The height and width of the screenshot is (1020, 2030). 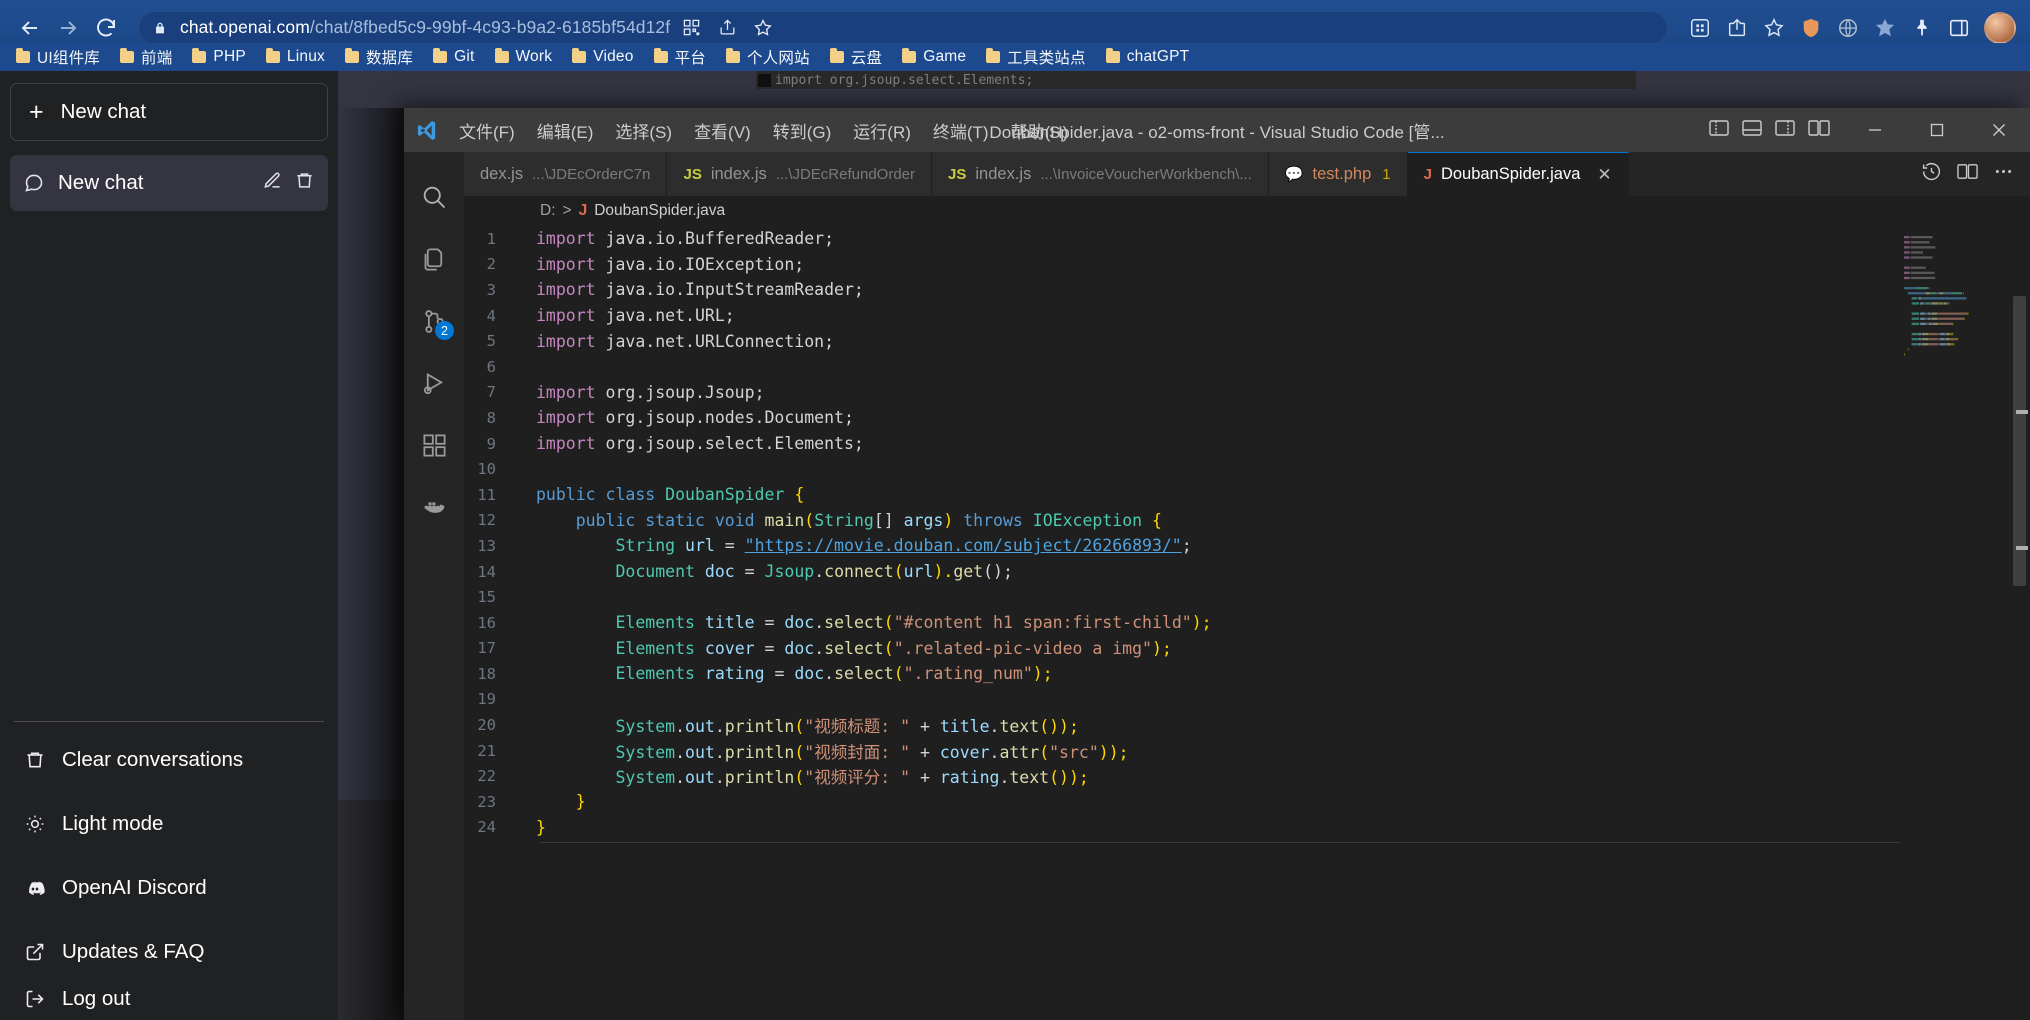 I want to click on code-line: 3 import java.io.InputStreamReader;, so click(x=1247, y=290).